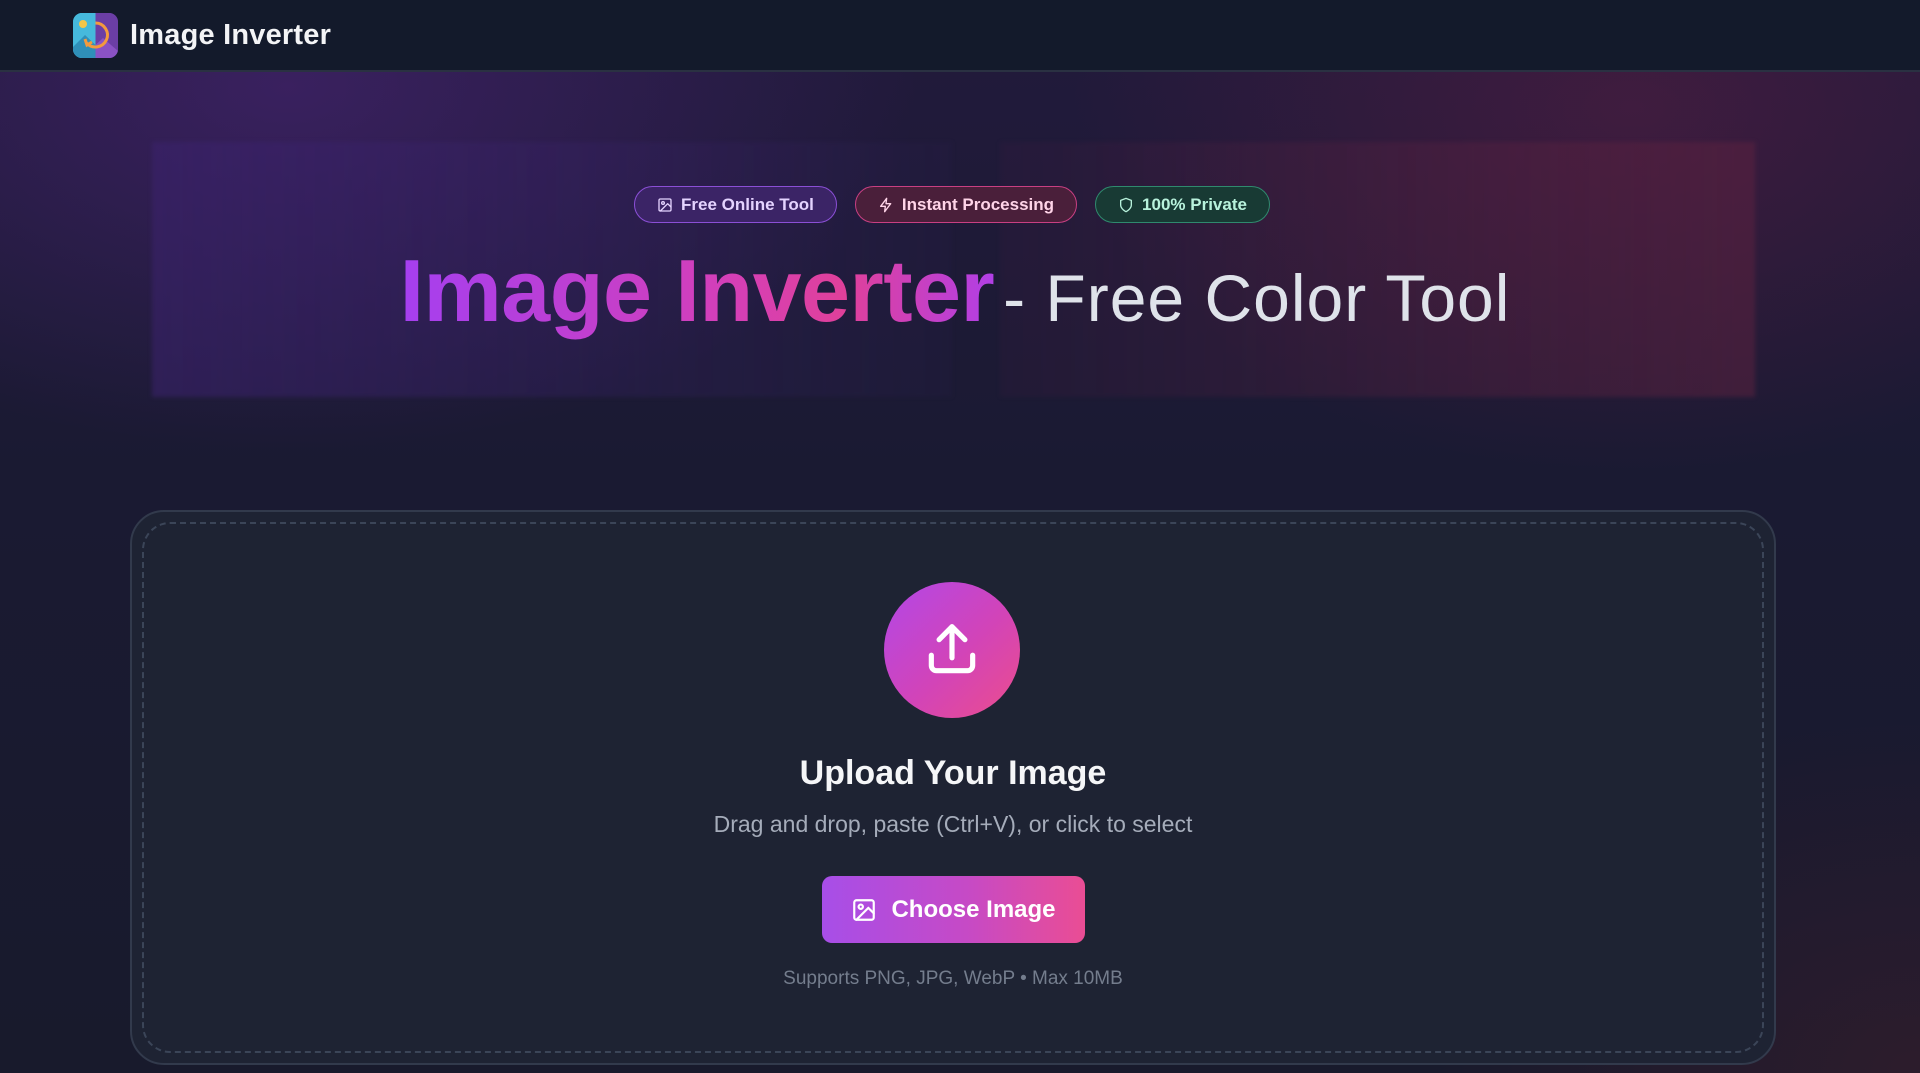 This screenshot has width=1920, height=1073. Describe the element at coordinates (953, 773) in the screenshot. I see `upload-title: Upload Your Image` at that location.